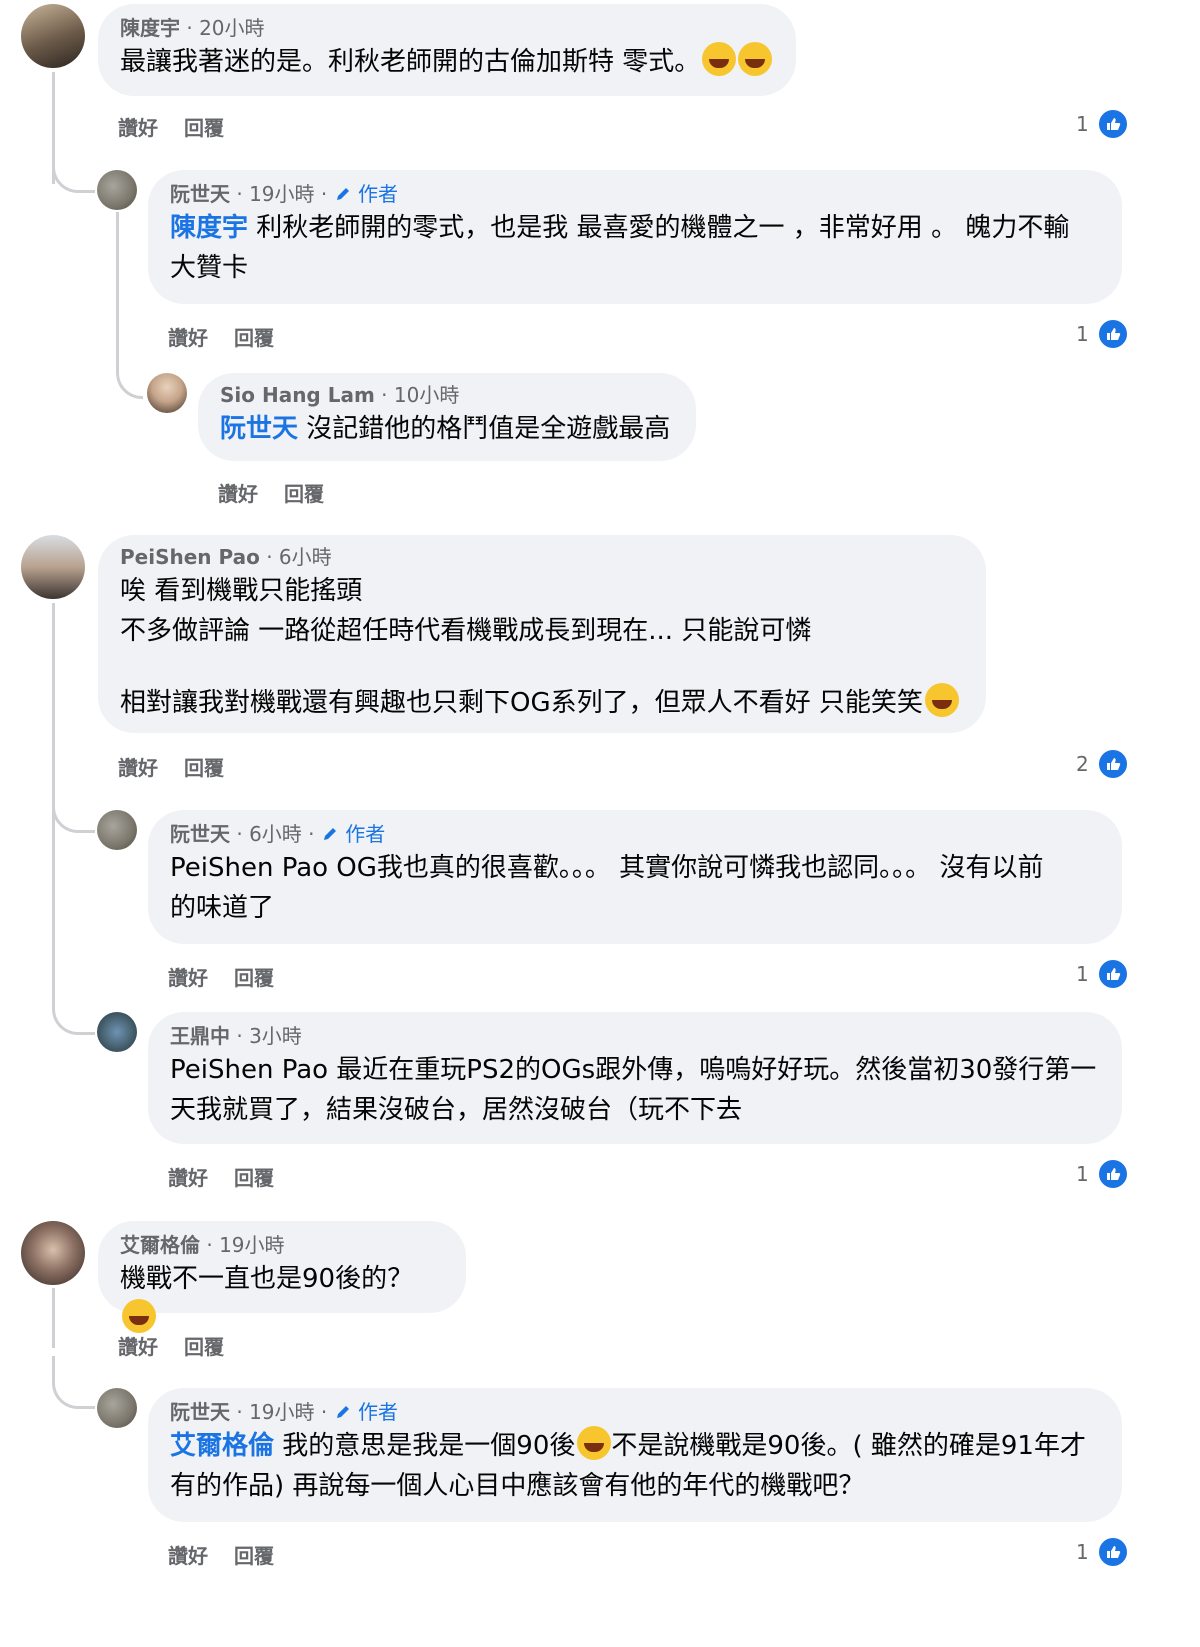  I want to click on comment-text: 不是說機戰是90後。( 雖然的確是91年才, so click(848, 1446).